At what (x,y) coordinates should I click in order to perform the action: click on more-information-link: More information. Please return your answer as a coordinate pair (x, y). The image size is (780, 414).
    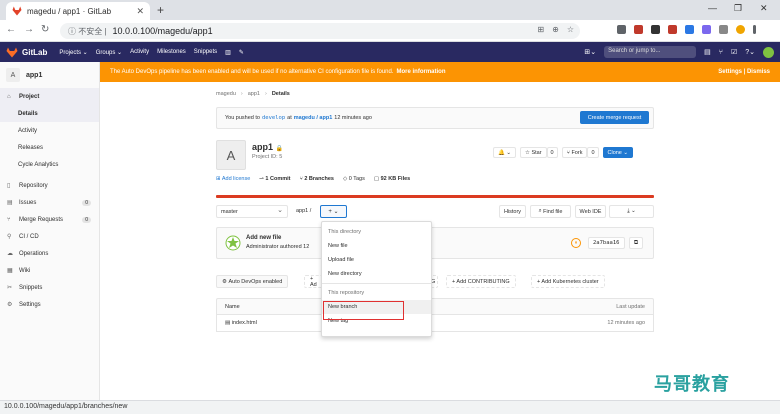
    Looking at the image, I should click on (421, 72).